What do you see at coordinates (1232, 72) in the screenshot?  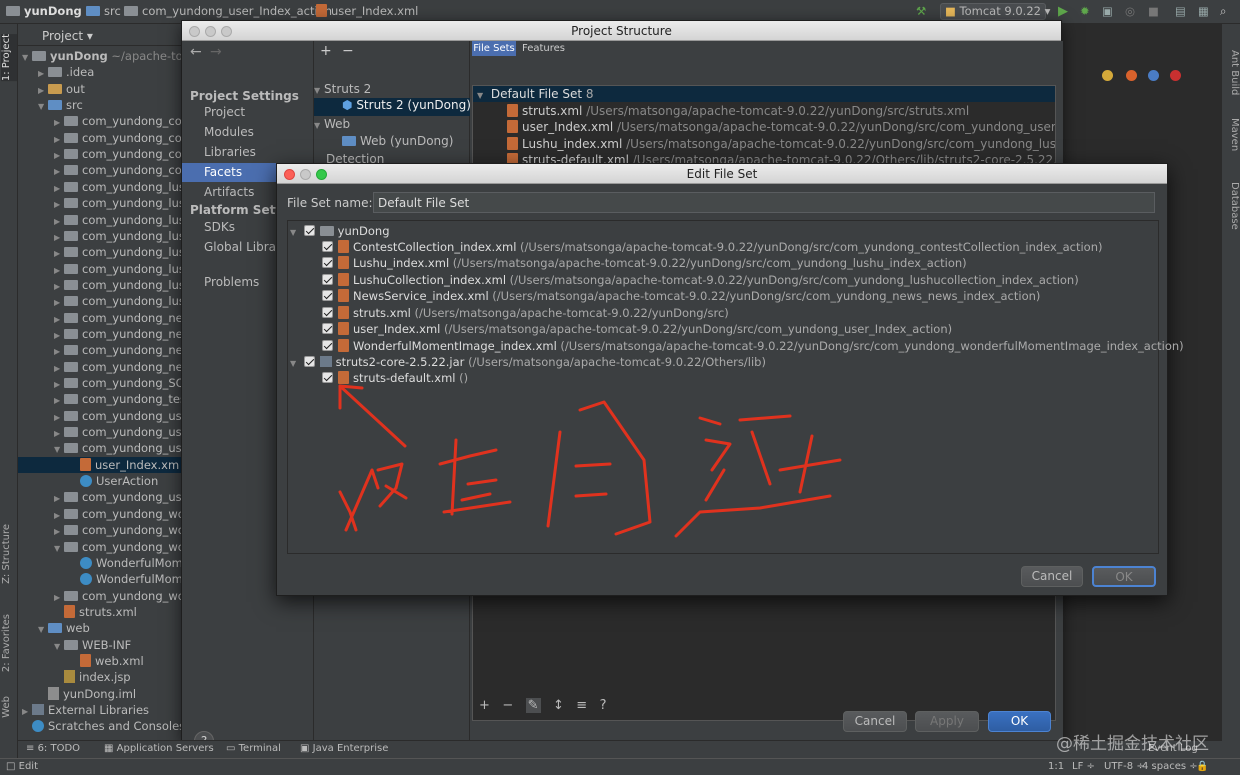 I see `ant-build-tab: Ant Build` at bounding box center [1232, 72].